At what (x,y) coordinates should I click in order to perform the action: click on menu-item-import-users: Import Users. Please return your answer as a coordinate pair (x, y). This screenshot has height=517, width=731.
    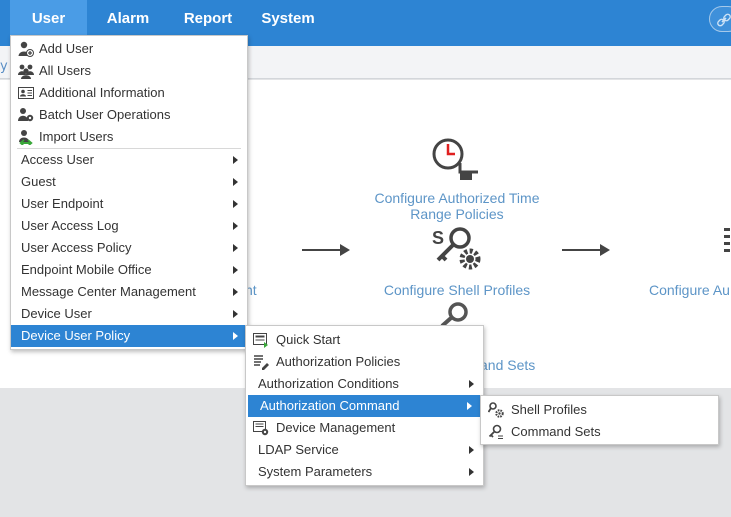
    Looking at the image, I should click on (129, 137).